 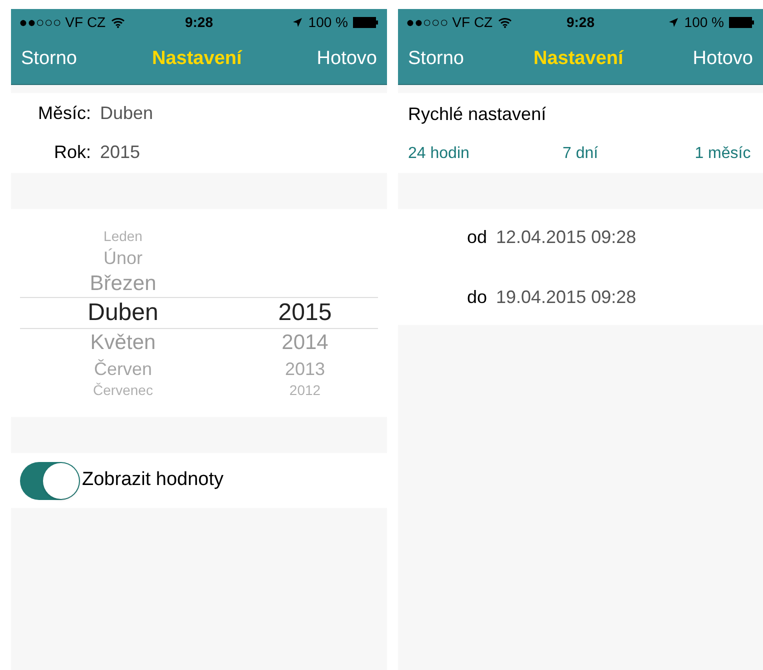 What do you see at coordinates (122, 257) in the screenshot?
I see `picker-item: Únor` at bounding box center [122, 257].